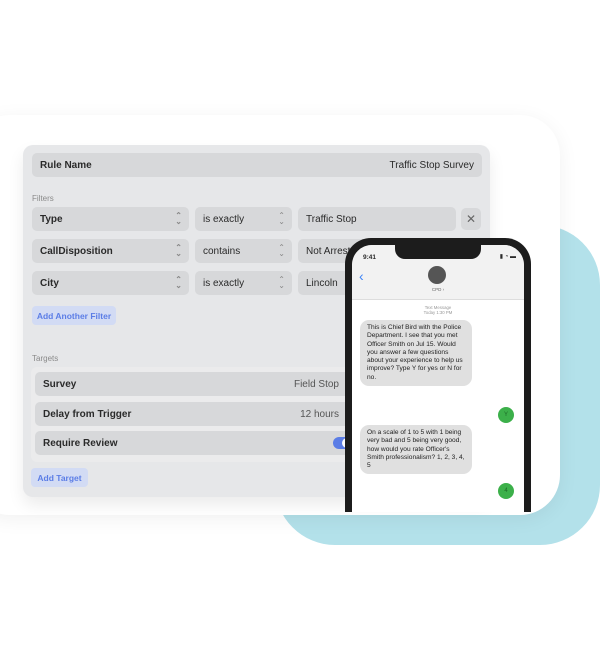 The width and height of the screenshot is (600, 659). What do you see at coordinates (243, 251) in the screenshot?
I see `filter-op-select: contains ⌃ ⌄` at bounding box center [243, 251].